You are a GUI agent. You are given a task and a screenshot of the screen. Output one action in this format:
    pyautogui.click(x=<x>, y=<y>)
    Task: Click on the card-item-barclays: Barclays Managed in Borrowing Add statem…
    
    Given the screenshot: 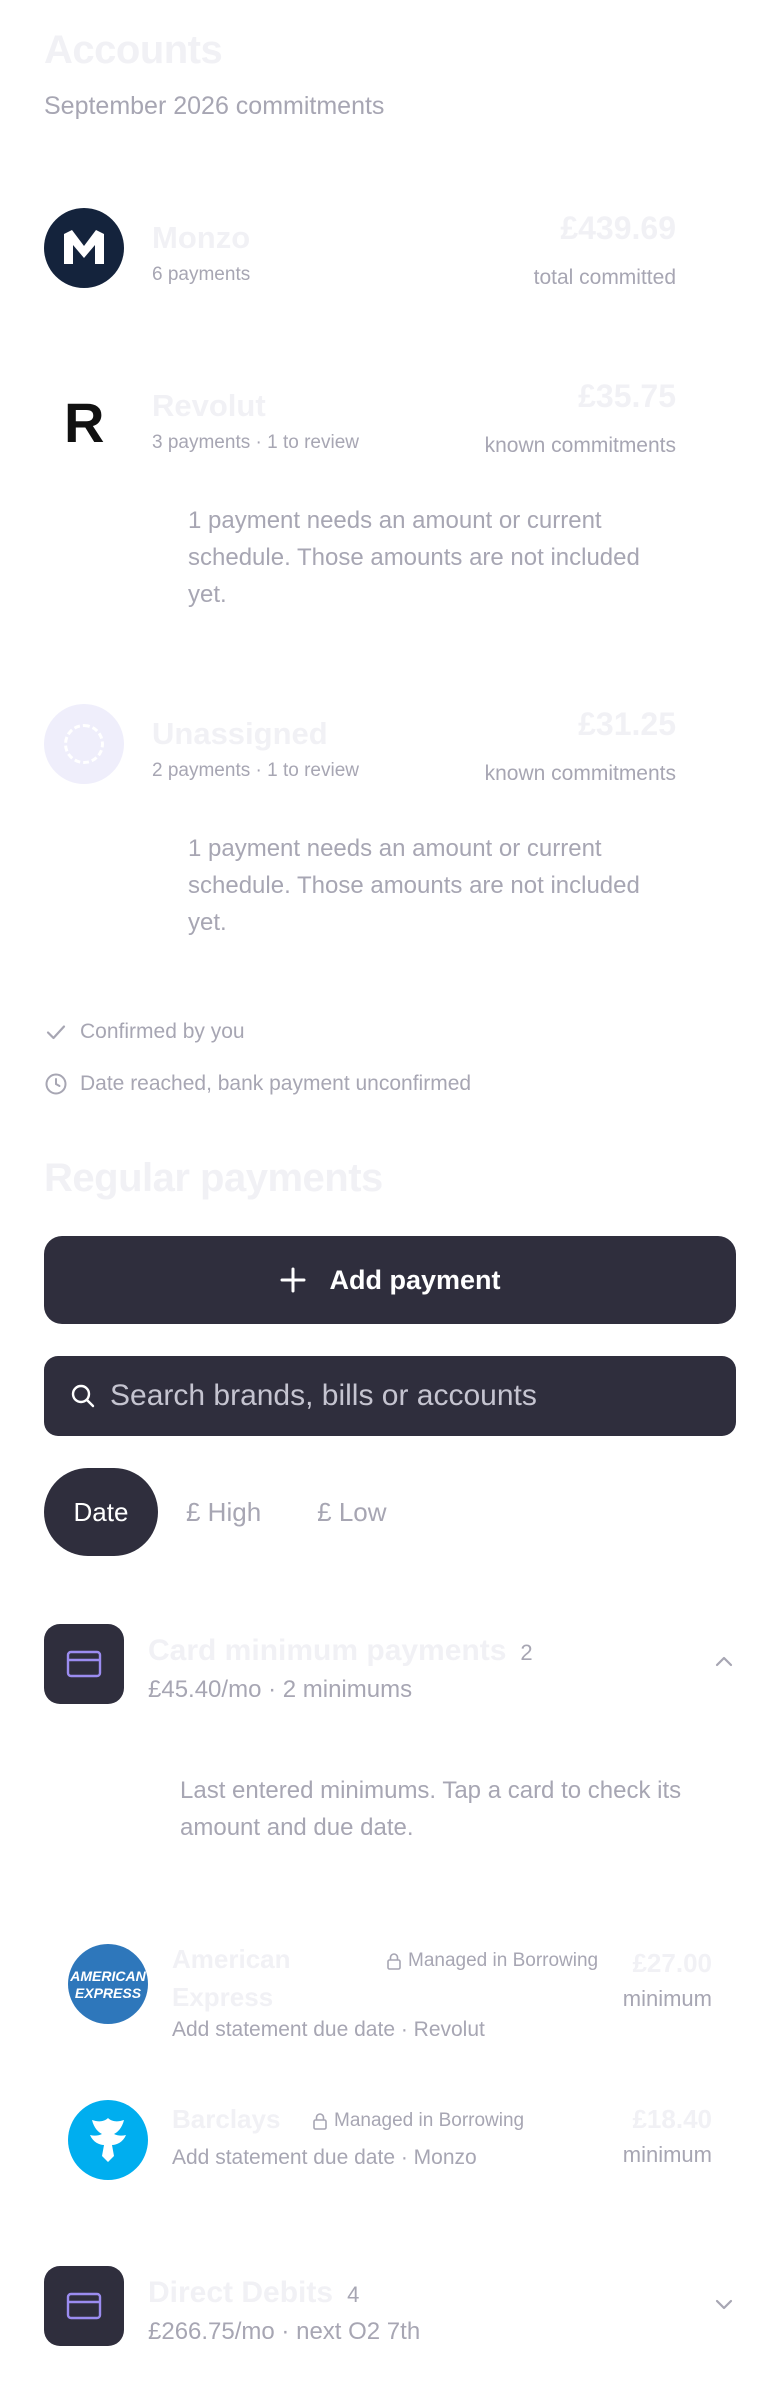 What is the action you would take?
    pyautogui.click(x=402, y=2150)
    